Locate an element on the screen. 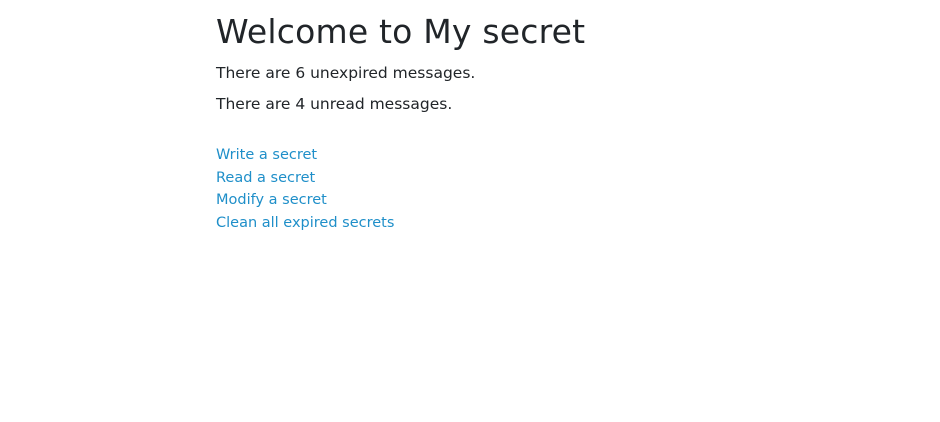  unexpired-messages-count: There are 6 unexpired messages. is located at coordinates (346, 73).